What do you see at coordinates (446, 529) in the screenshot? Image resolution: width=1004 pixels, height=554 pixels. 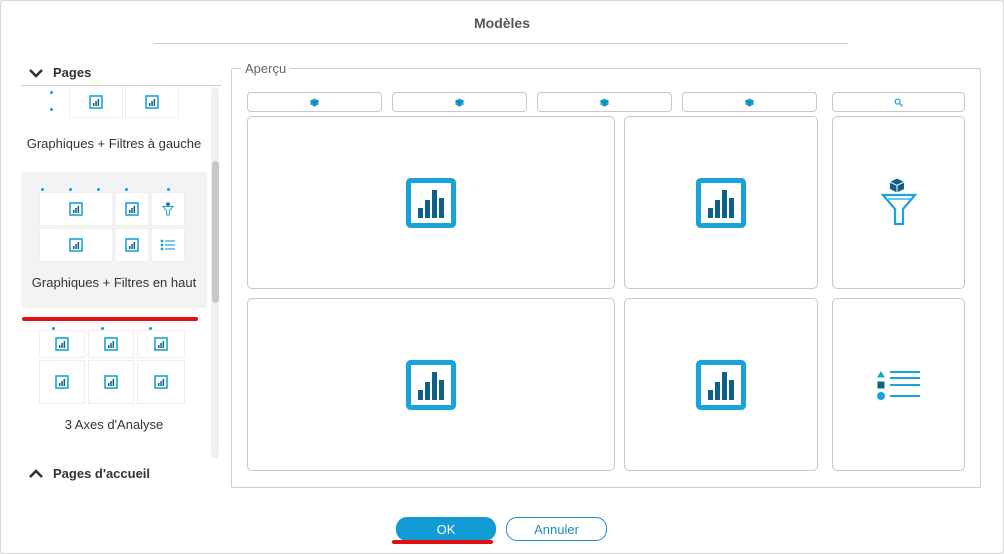 I see `ok-button: OK` at bounding box center [446, 529].